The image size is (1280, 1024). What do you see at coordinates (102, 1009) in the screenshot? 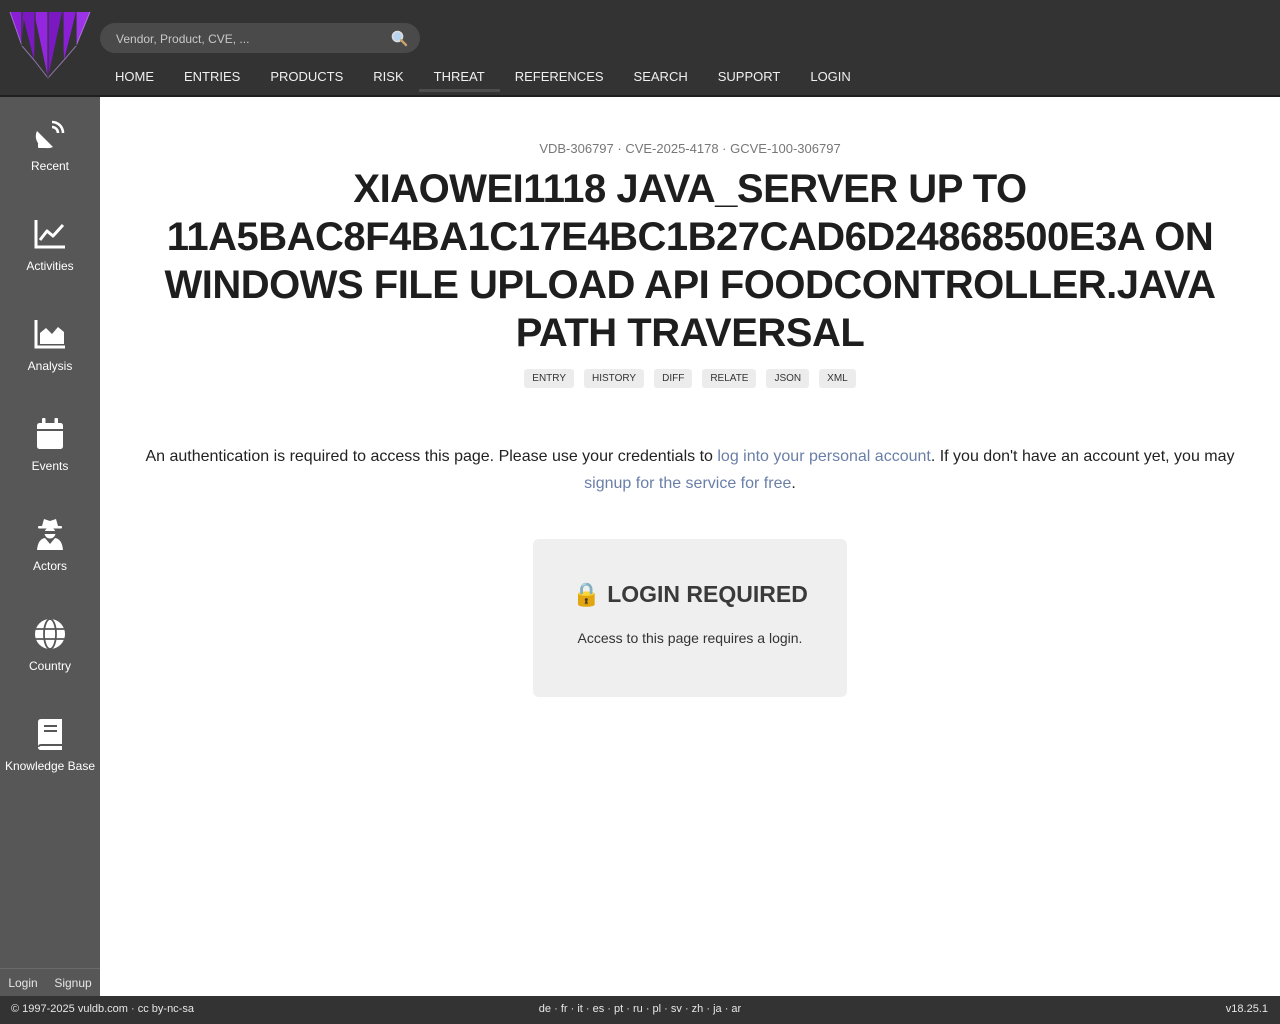
I see `copyright: © 1997-2025 vuldb.com · cc by-nc-sa` at bounding box center [102, 1009].